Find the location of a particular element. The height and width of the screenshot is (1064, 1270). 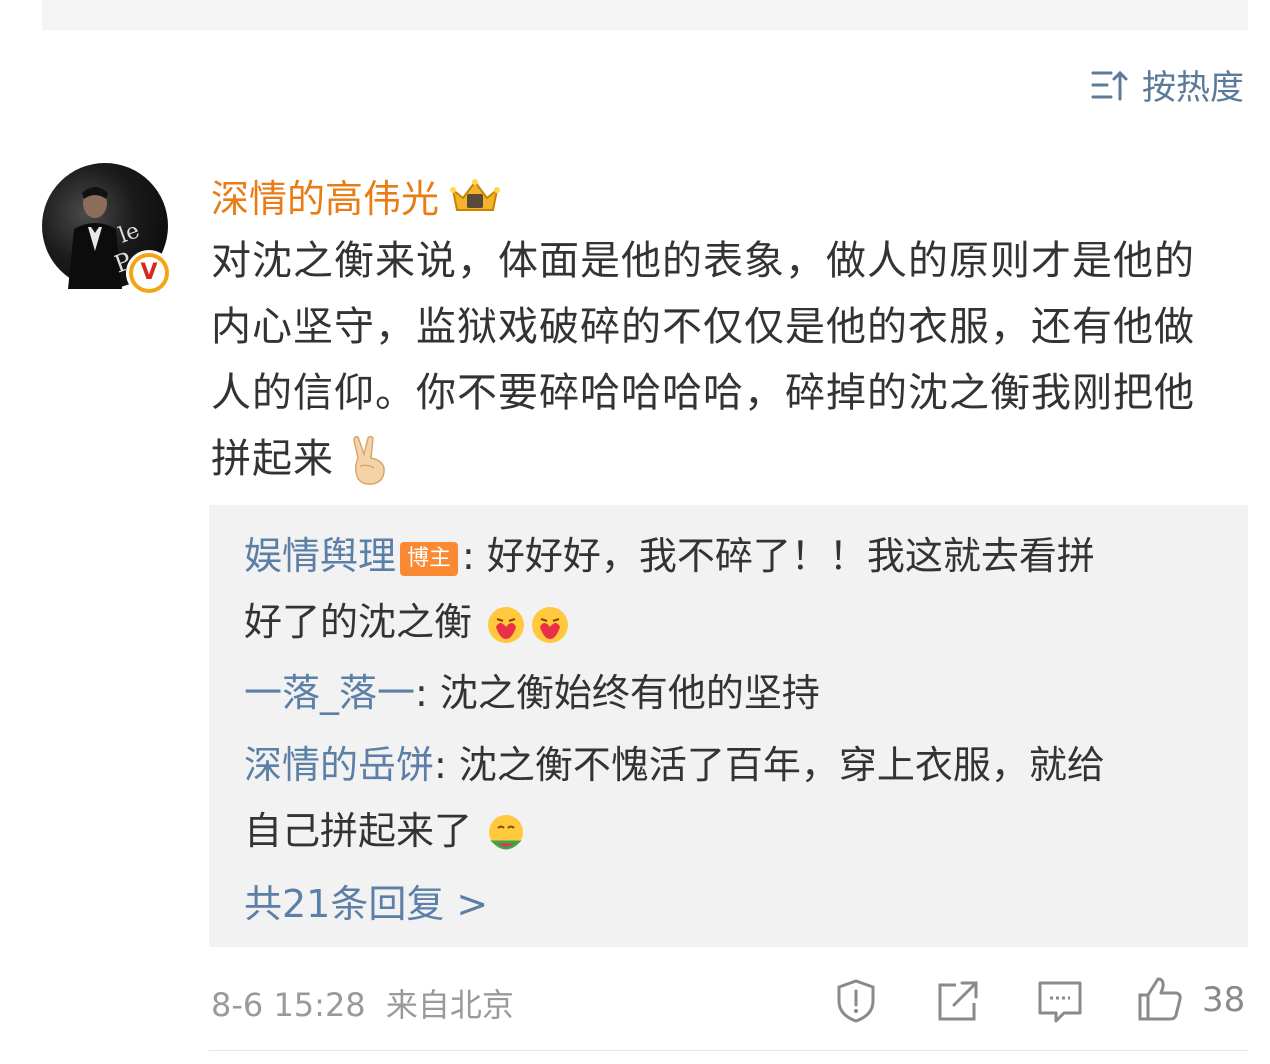

reply-username: 一落_落一 is located at coordinates (329, 693).